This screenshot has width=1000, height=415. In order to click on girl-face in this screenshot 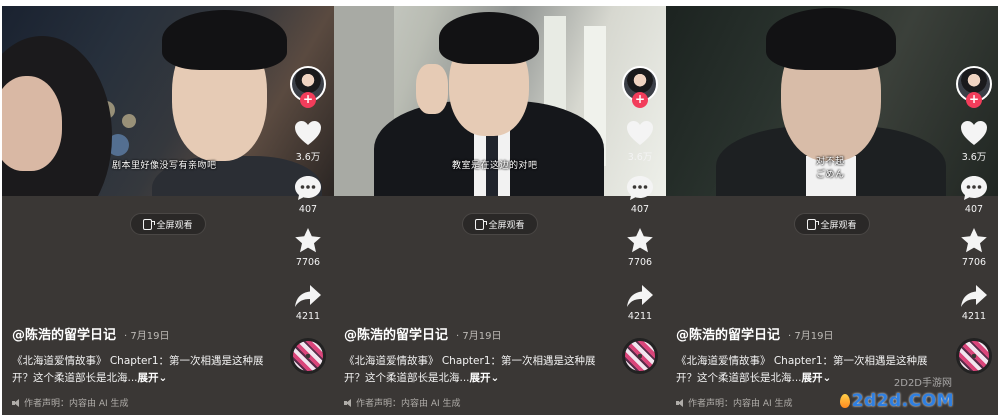, I will do `click(32, 123)`.